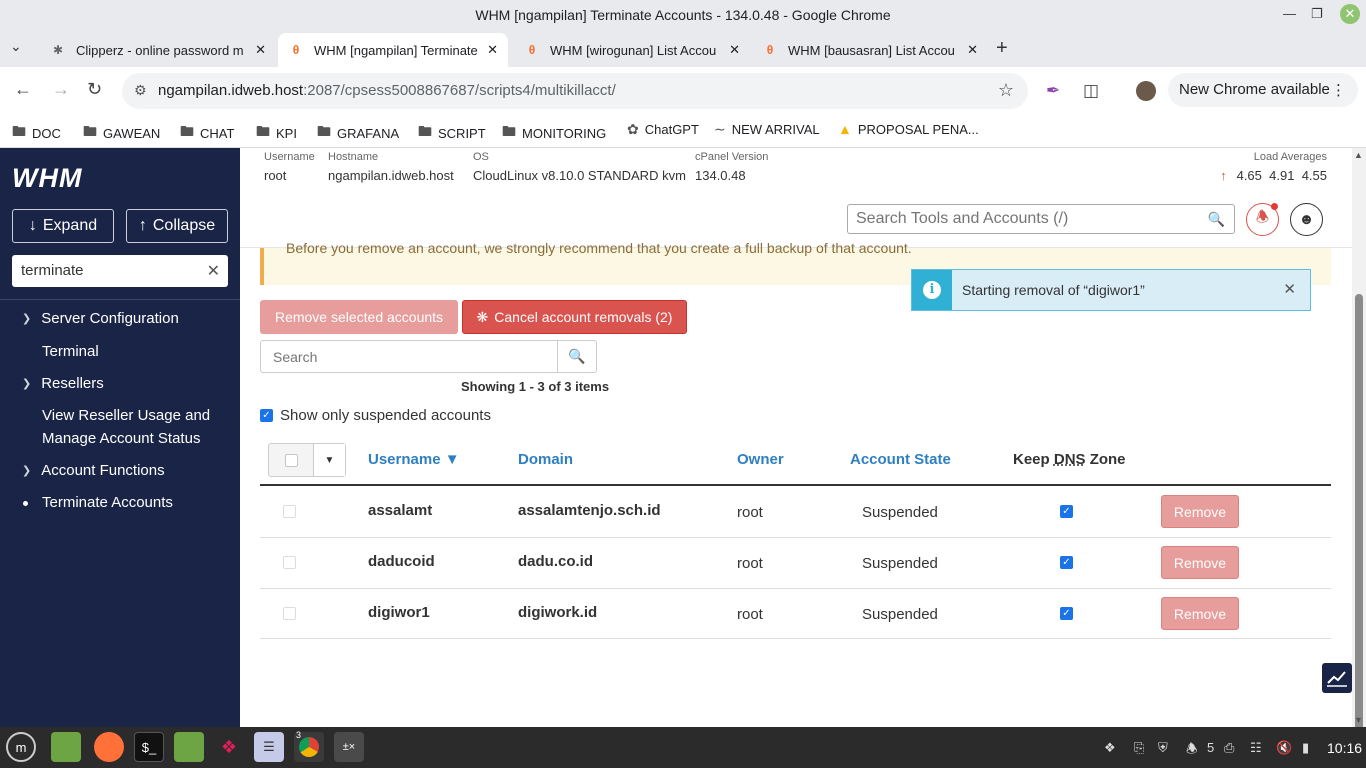 Image resolution: width=1366 pixels, height=768 pixels. What do you see at coordinates (1350, 14) in the screenshot?
I see `close-window-icon: ✕` at bounding box center [1350, 14].